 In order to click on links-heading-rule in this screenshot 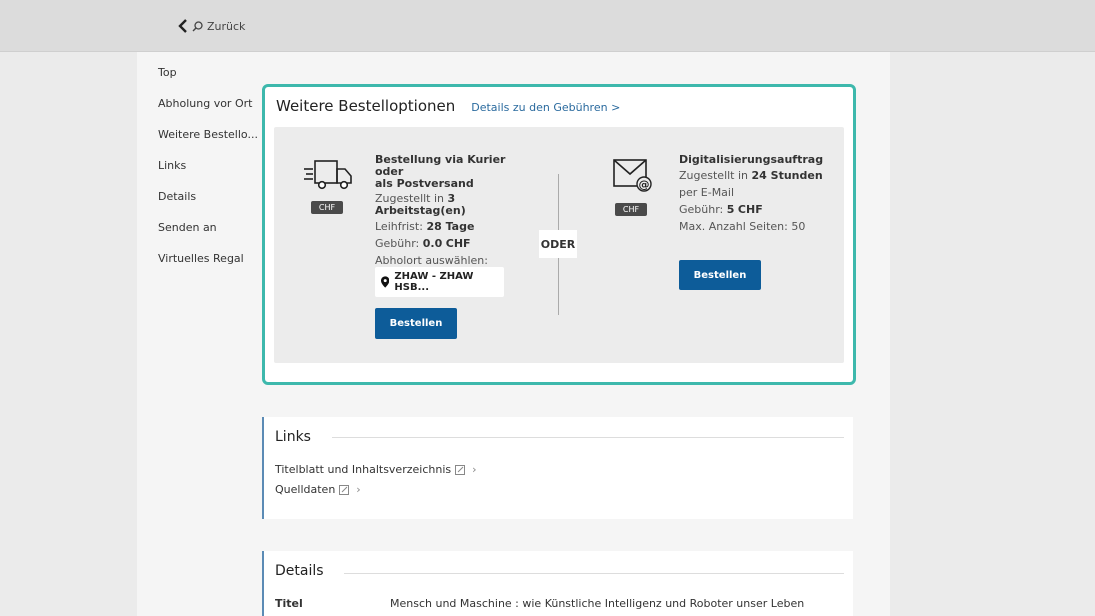, I will do `click(588, 437)`.